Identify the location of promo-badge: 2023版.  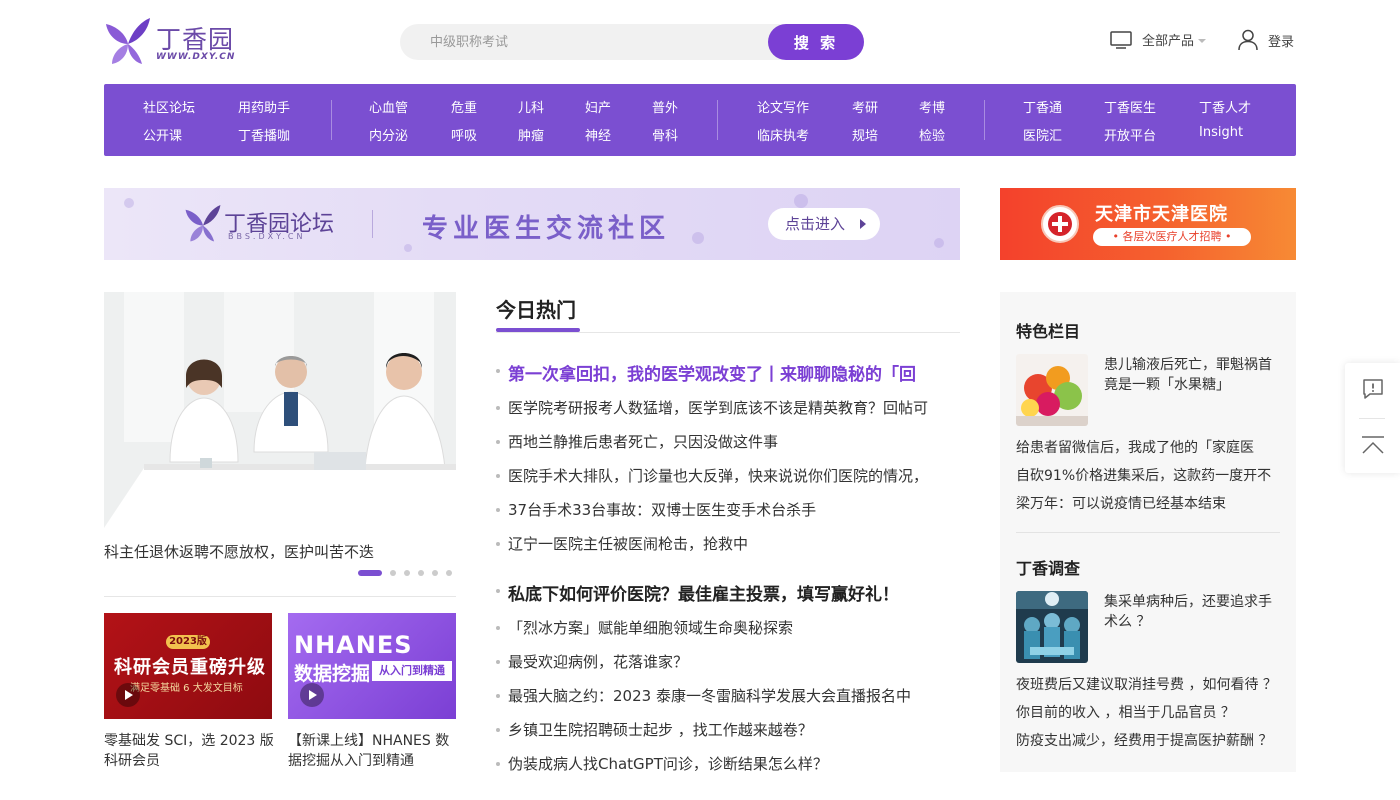
(188, 642).